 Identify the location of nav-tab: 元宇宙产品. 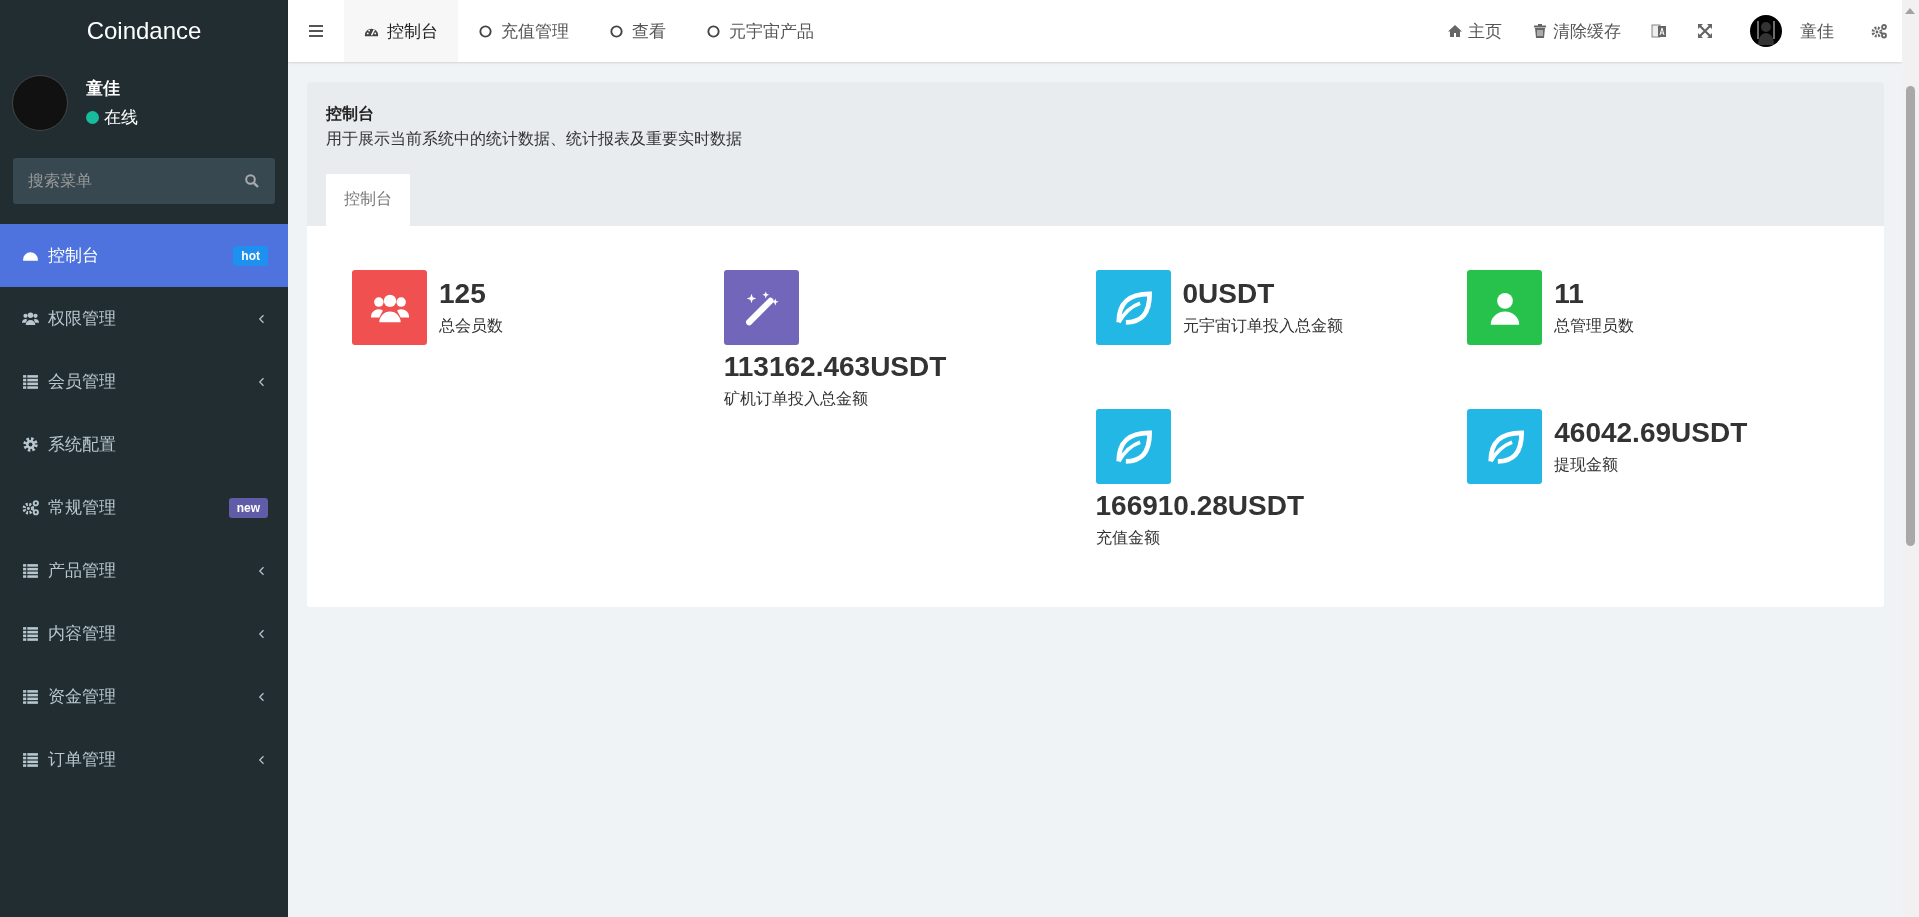
(760, 31).